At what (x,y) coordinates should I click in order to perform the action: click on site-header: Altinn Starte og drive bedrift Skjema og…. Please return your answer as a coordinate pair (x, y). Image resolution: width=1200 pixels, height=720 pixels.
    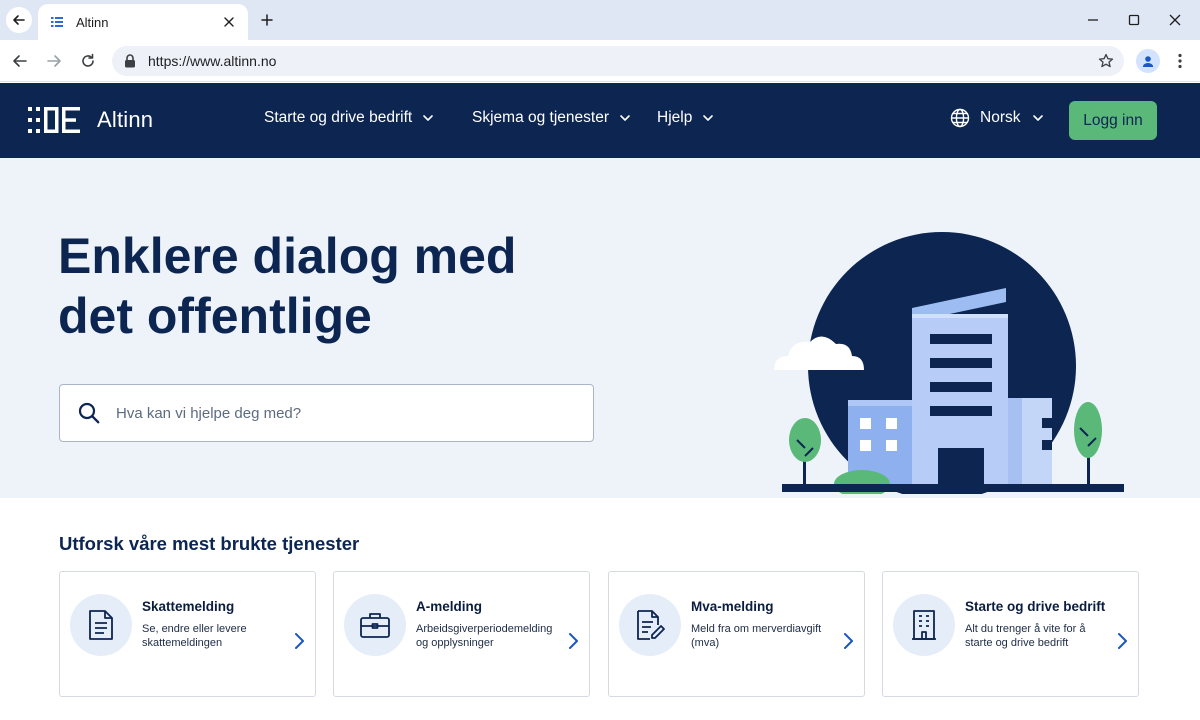
    Looking at the image, I should click on (600, 120).